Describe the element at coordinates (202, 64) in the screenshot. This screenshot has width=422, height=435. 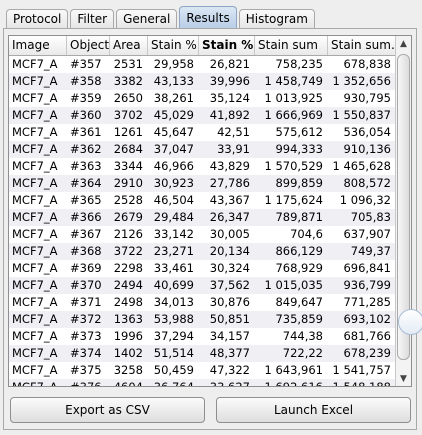
I see `table-row: MCF7_A #357 2531 29,958 26,821 758,235 678,838` at that location.